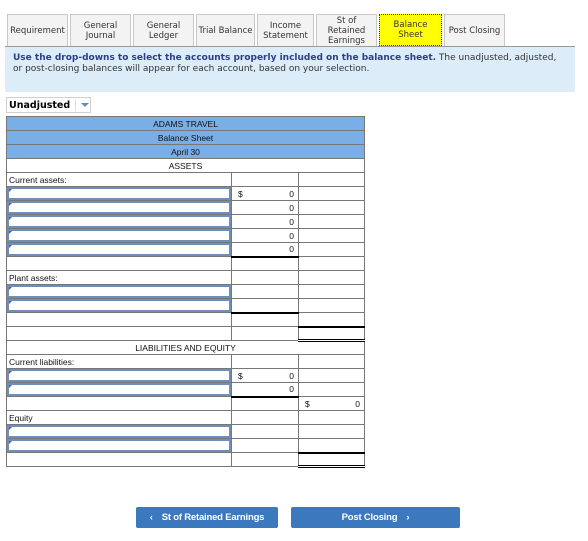 The image size is (588, 541). I want to click on current-assets-label: Current assets:, so click(119, 179).